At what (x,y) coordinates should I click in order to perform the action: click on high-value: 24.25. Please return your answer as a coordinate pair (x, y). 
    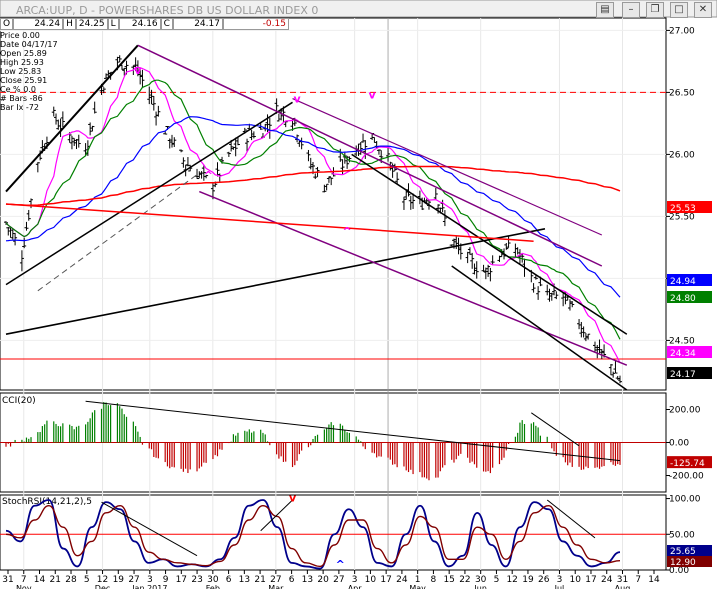
    Looking at the image, I should click on (91, 24).